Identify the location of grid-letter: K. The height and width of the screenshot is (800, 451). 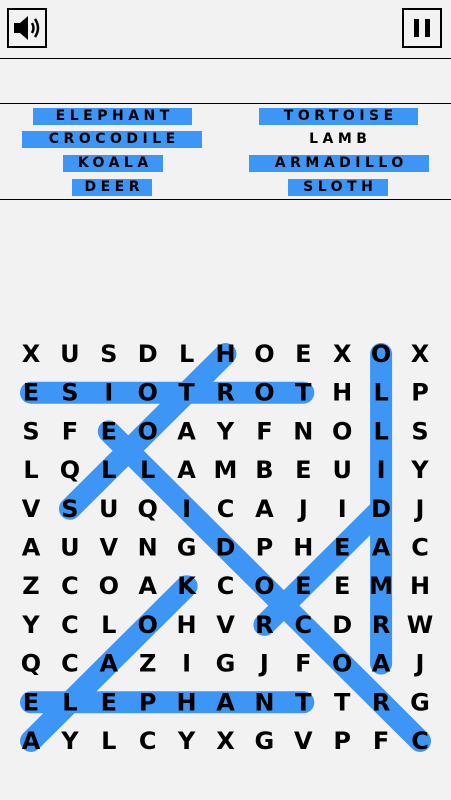
(187, 586).